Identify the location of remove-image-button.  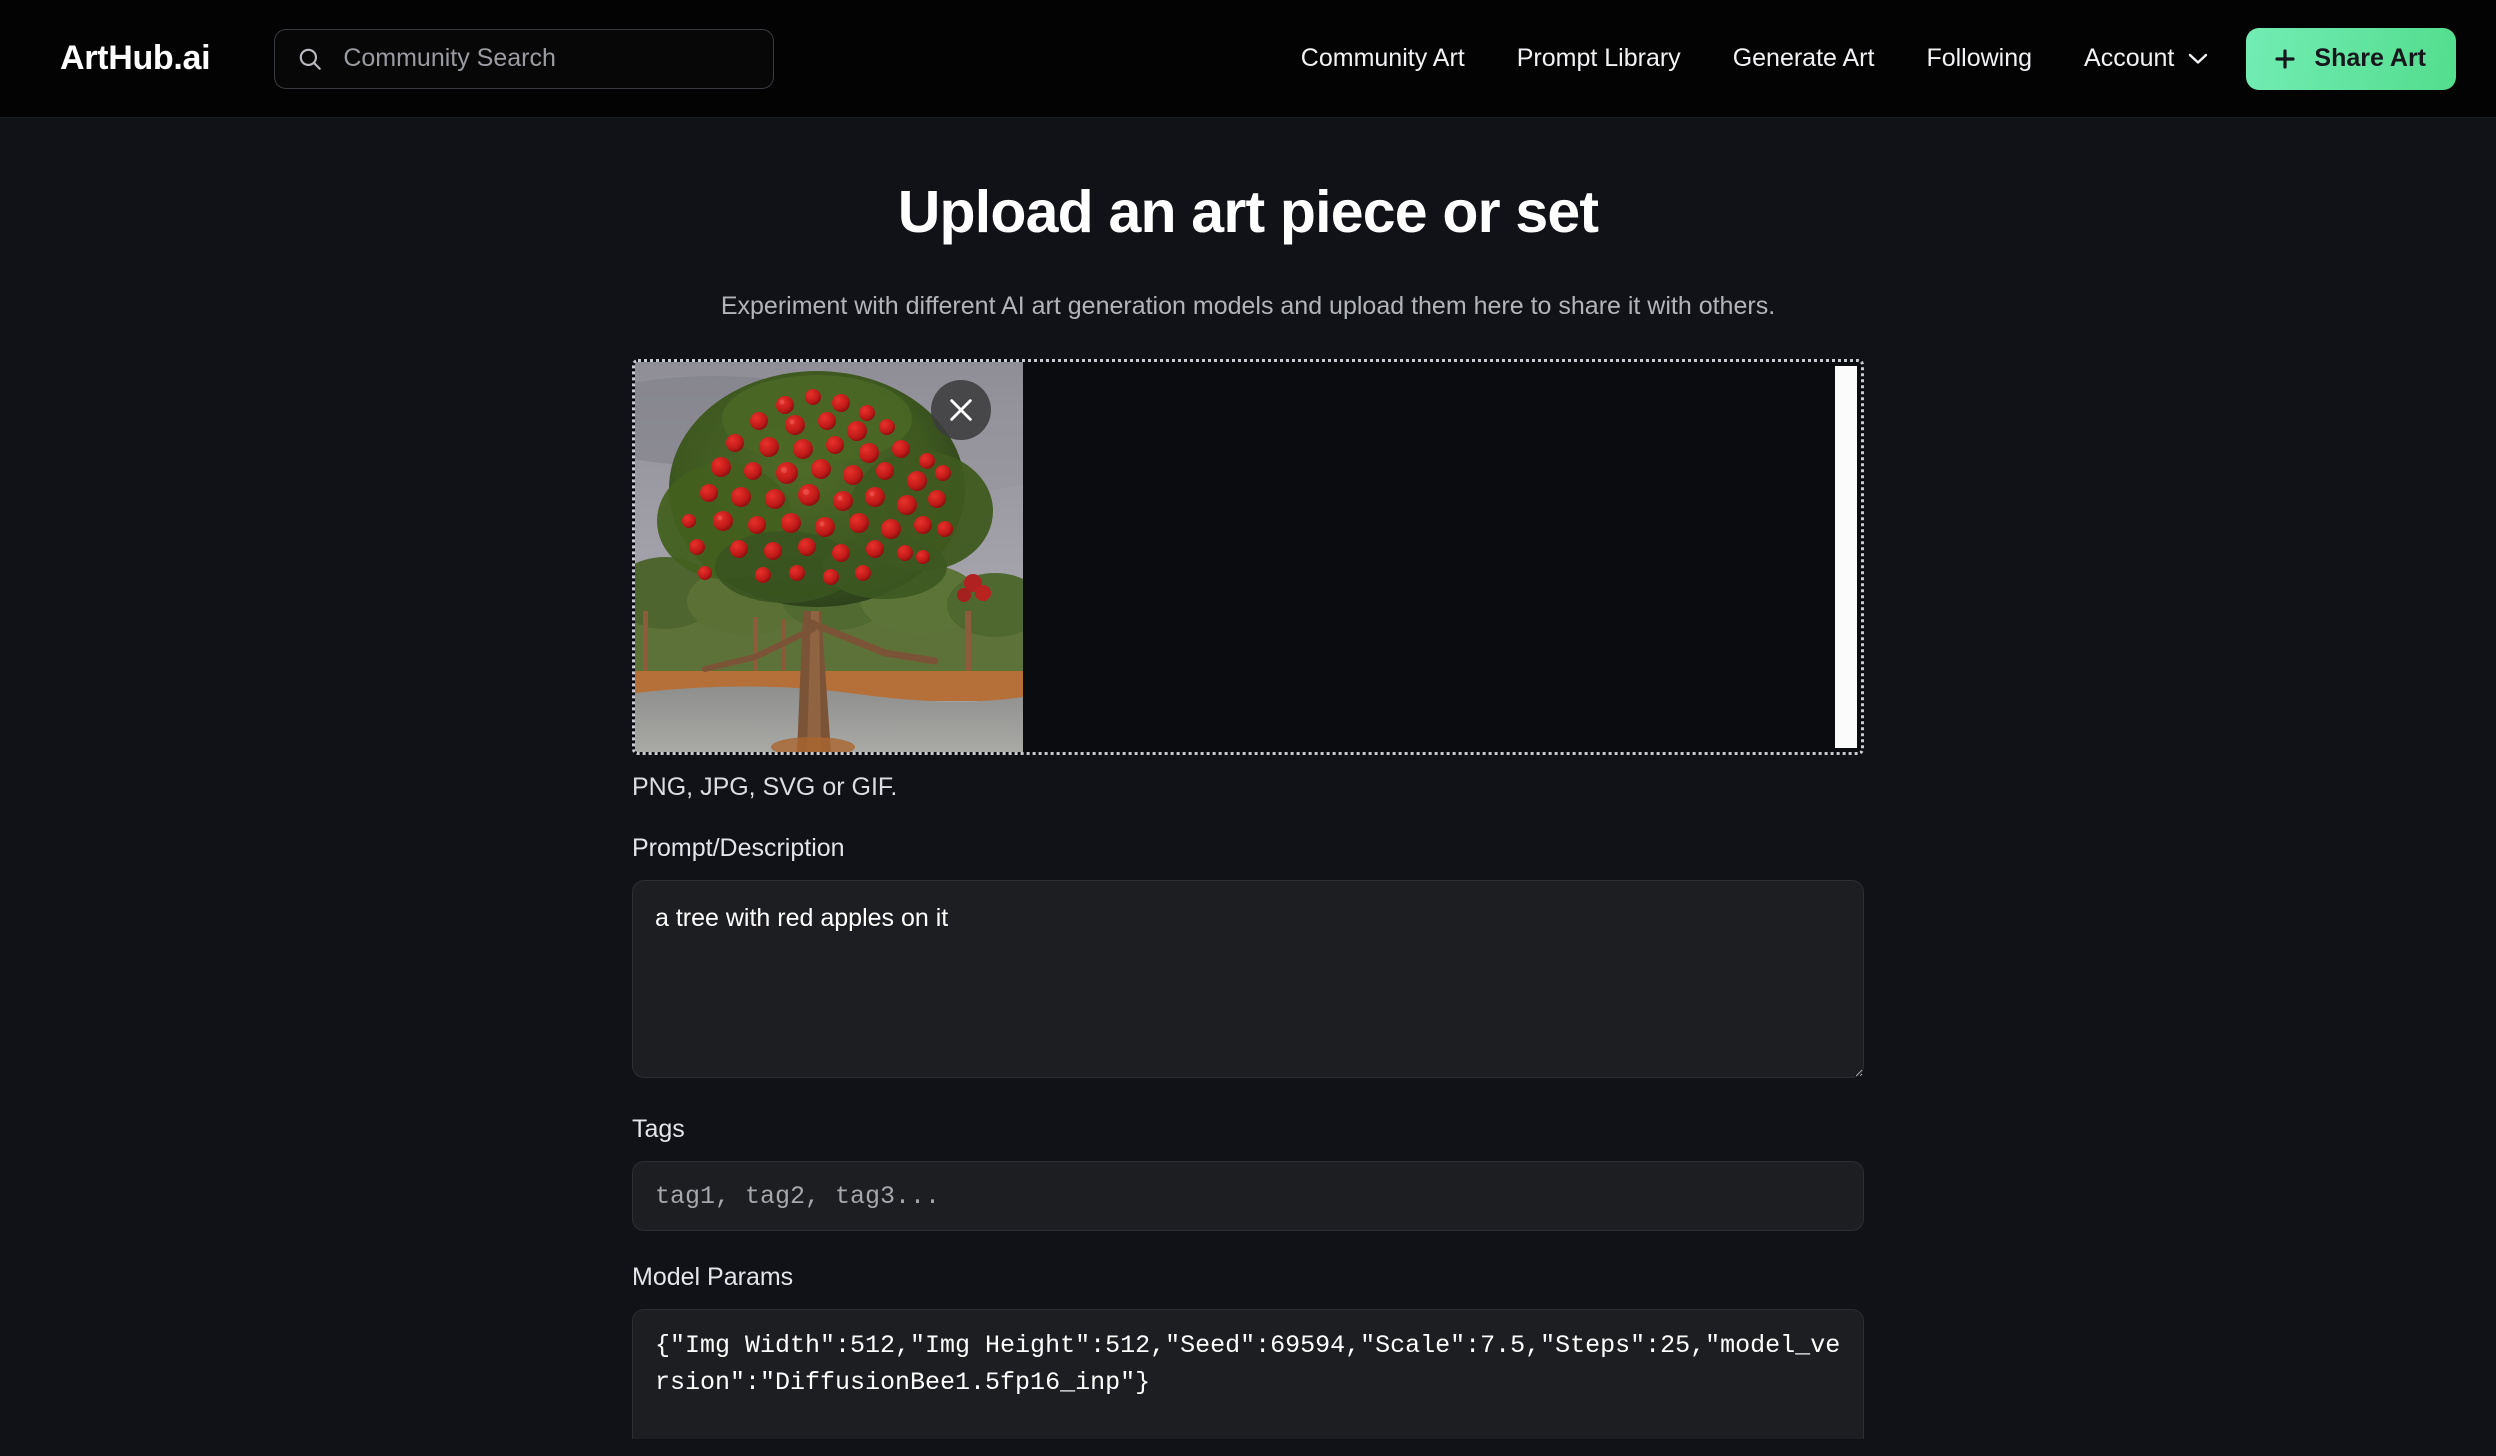
(961, 410).